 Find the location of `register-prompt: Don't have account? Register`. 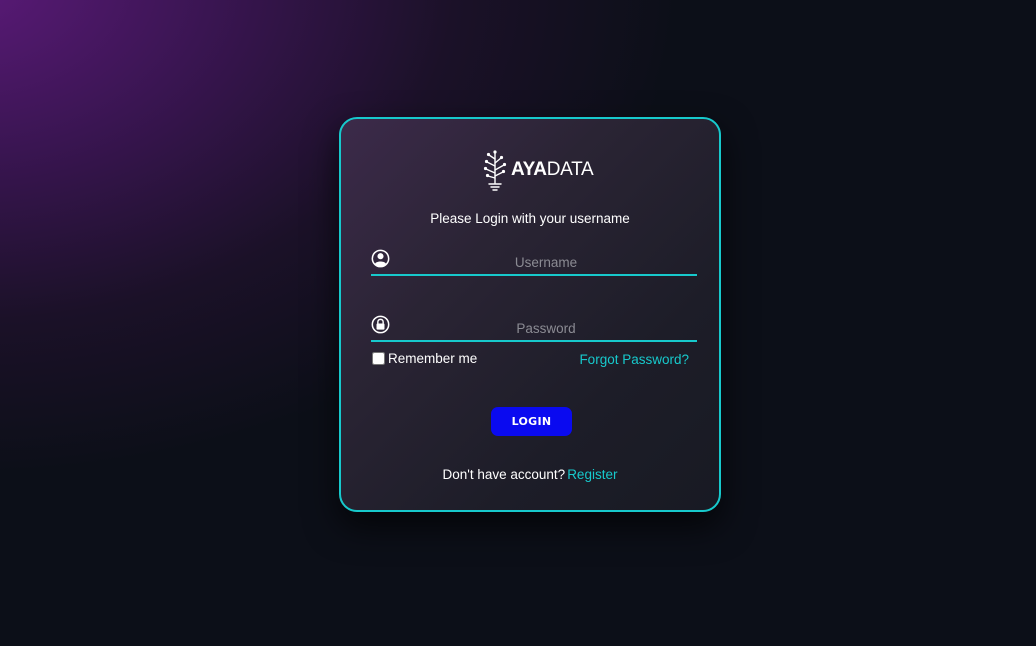

register-prompt: Don't have account? Register is located at coordinates (530, 474).